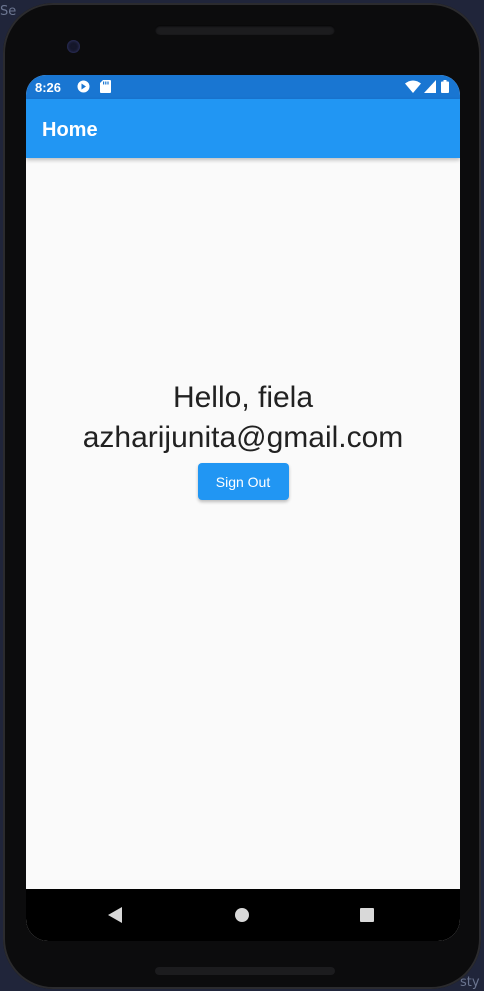  What do you see at coordinates (115, 915) in the screenshot?
I see `back-icon` at bounding box center [115, 915].